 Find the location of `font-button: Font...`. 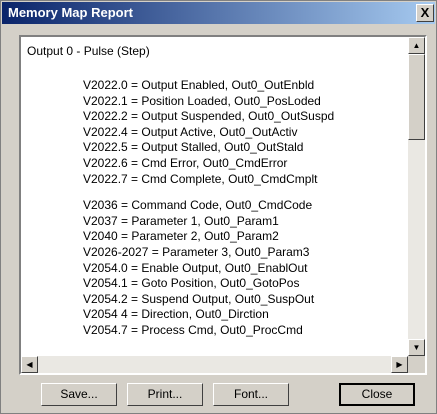

font-button: Font... is located at coordinates (251, 394).